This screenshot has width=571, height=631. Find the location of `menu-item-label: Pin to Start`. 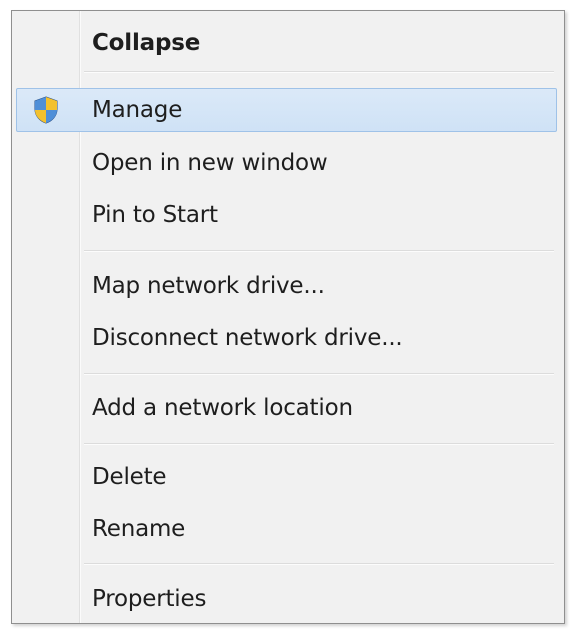

menu-item-label: Pin to Start is located at coordinates (155, 215).